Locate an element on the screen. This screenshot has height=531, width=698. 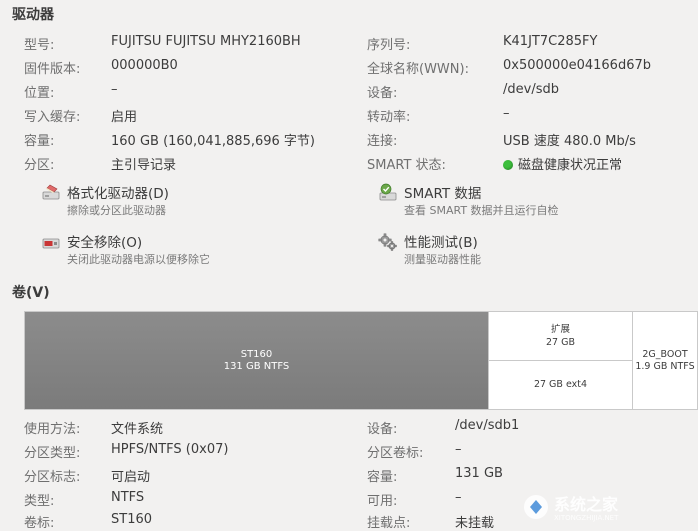
volume-block-ext4: 27 GB ext4 is located at coordinates (560, 384).